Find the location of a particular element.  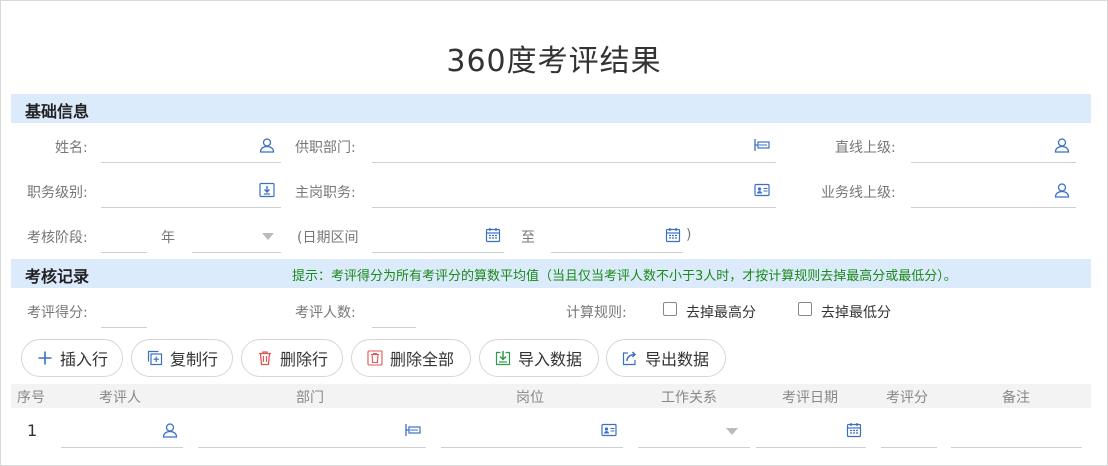

page-title: 360度考评结果 is located at coordinates (554, 61).